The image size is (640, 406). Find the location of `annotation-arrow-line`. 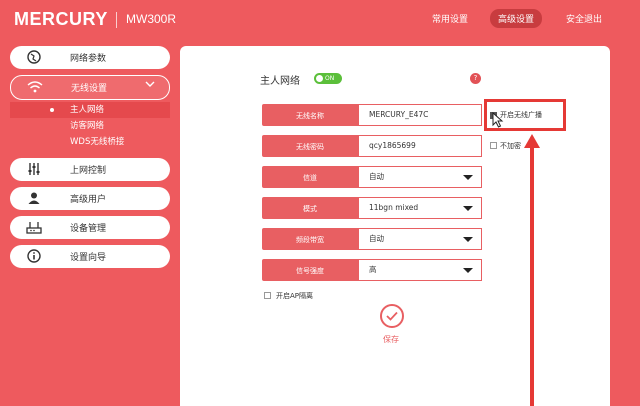

annotation-arrow-line is located at coordinates (532, 276).